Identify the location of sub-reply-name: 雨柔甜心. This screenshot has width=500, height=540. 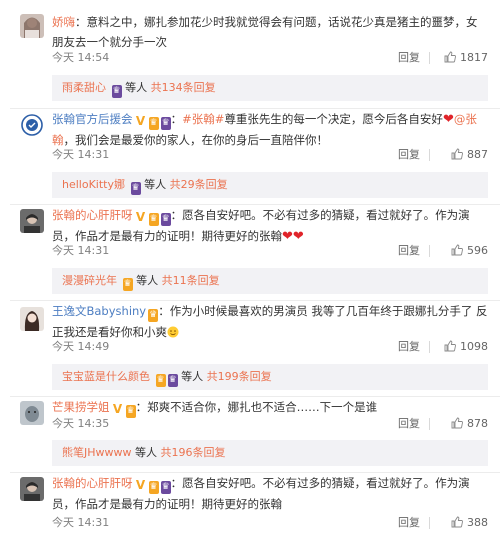
(84, 87).